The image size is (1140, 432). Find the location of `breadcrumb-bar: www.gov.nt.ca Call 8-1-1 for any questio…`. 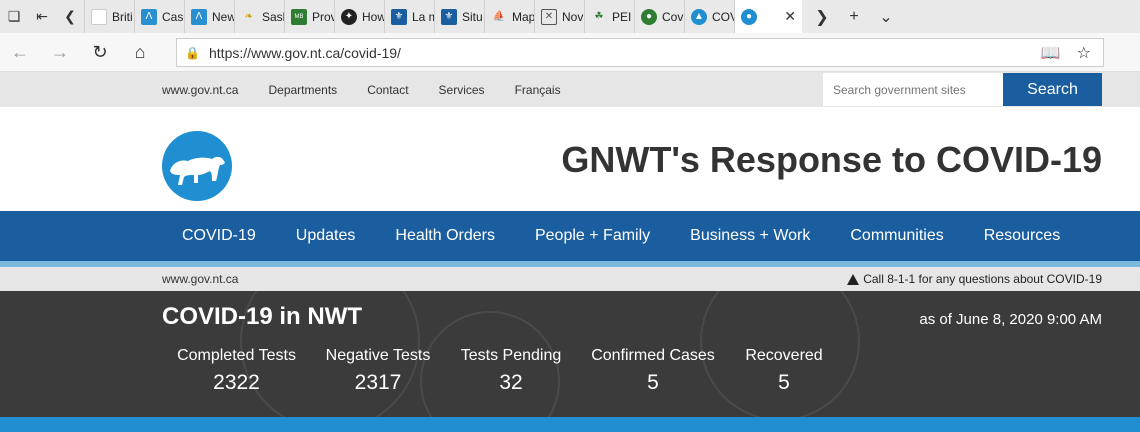

breadcrumb-bar: www.gov.nt.ca Call 8-1-1 for any questio… is located at coordinates (570, 279).